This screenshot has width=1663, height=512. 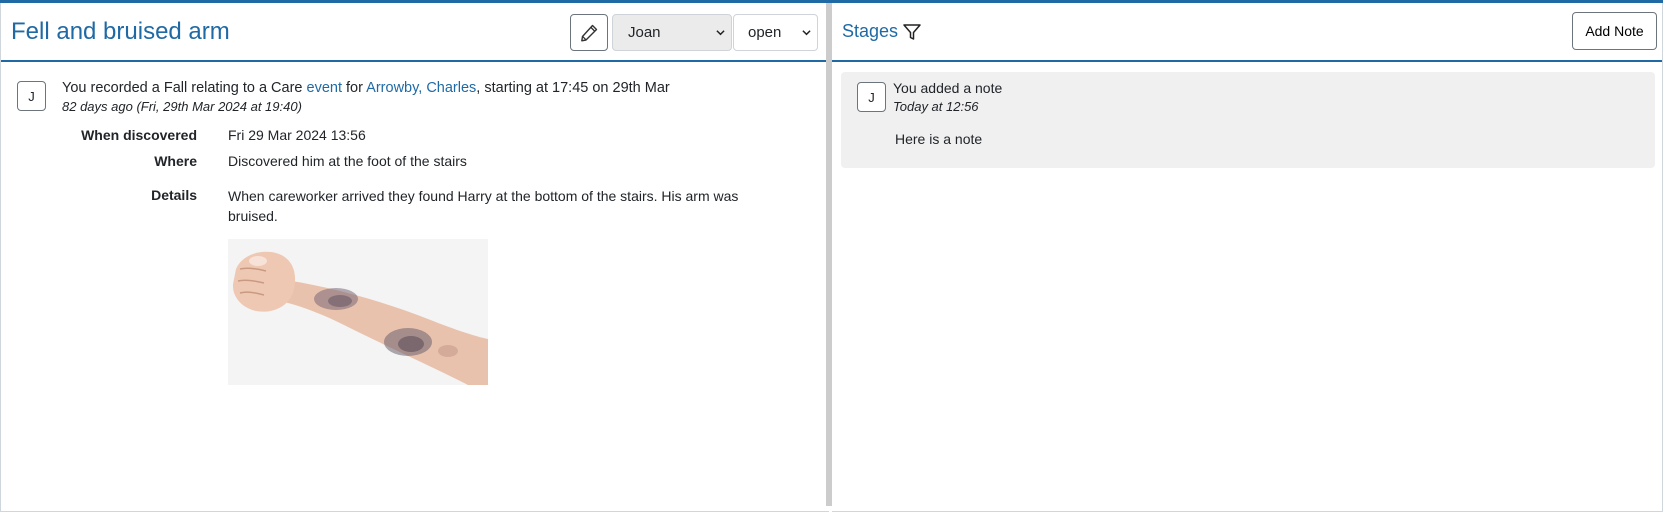 I want to click on assignee-select: Joan, so click(x=672, y=32).